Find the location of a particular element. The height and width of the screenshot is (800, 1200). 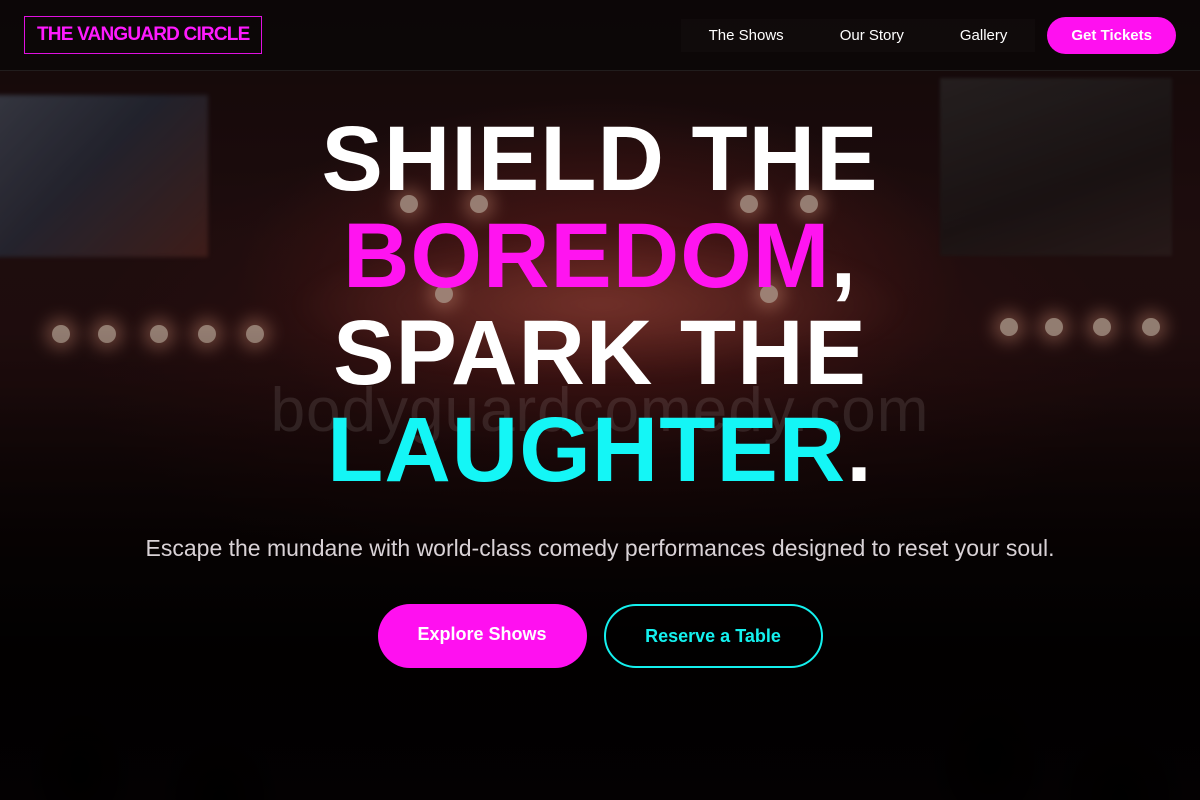

headline-highlight-laughter: LAUGHTER is located at coordinates (587, 450).